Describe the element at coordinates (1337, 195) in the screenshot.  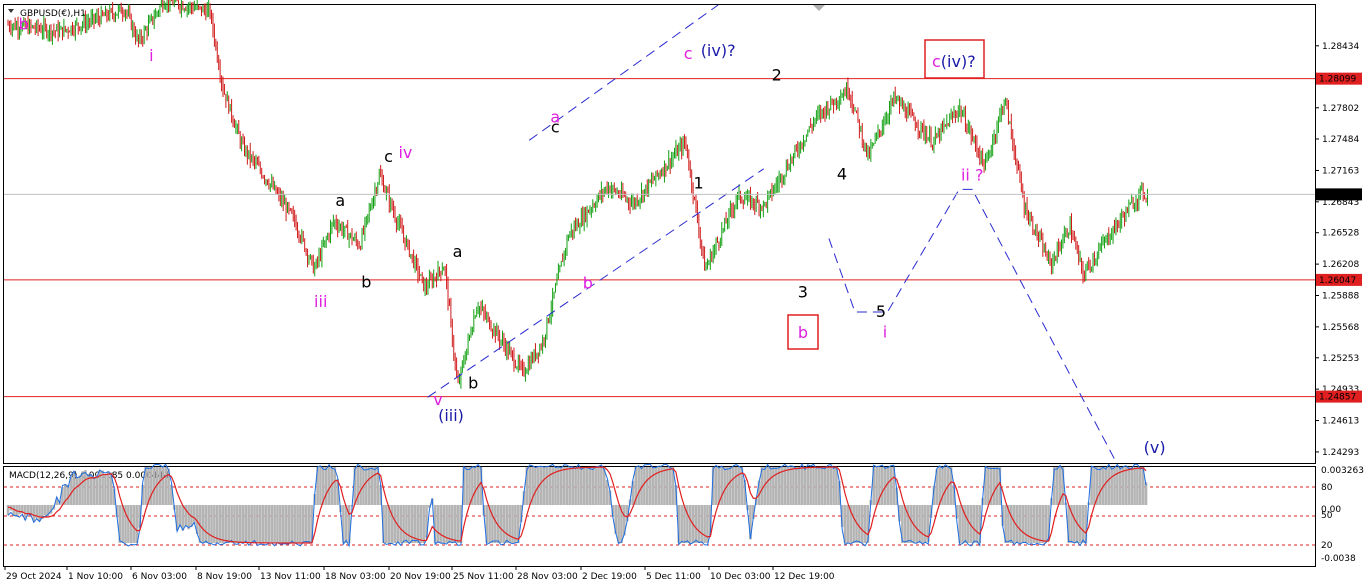
I see `current-price-label: 1.26919` at that location.